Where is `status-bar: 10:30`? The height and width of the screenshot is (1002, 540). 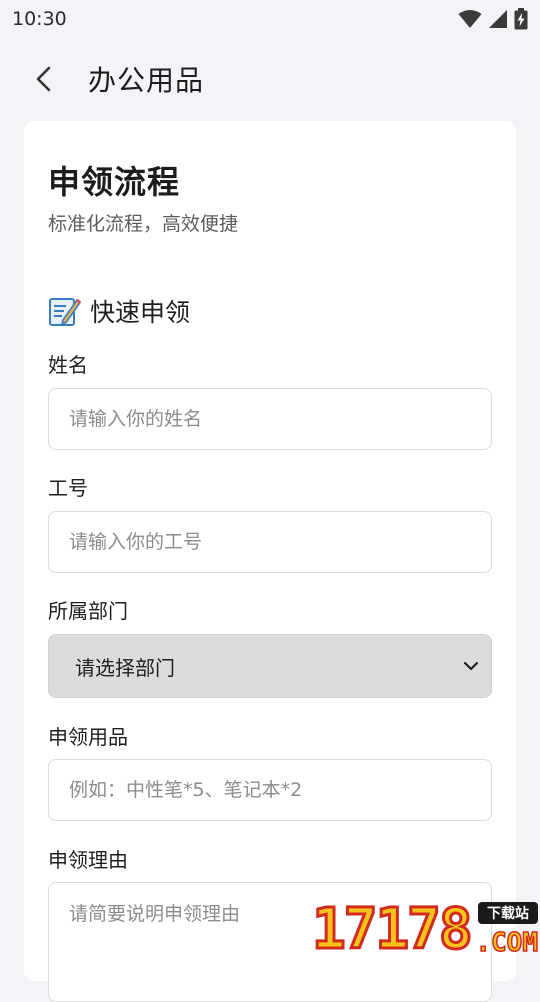
status-bar: 10:30 is located at coordinates (270, 19).